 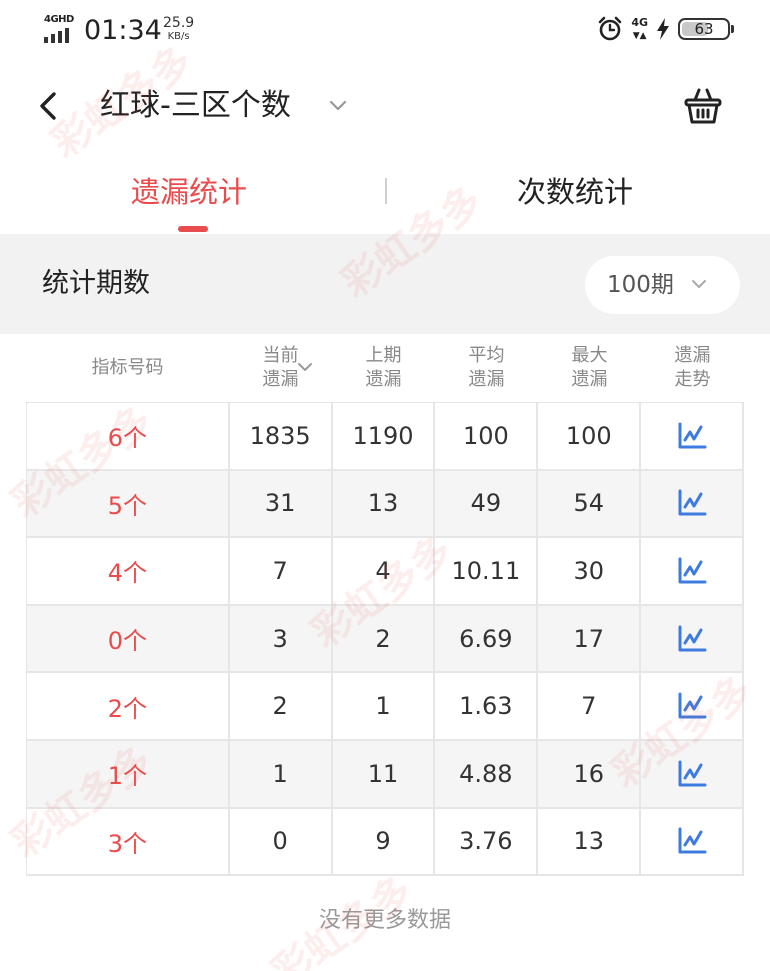 I want to click on mobile-data-label: 4G, so click(x=639, y=22).